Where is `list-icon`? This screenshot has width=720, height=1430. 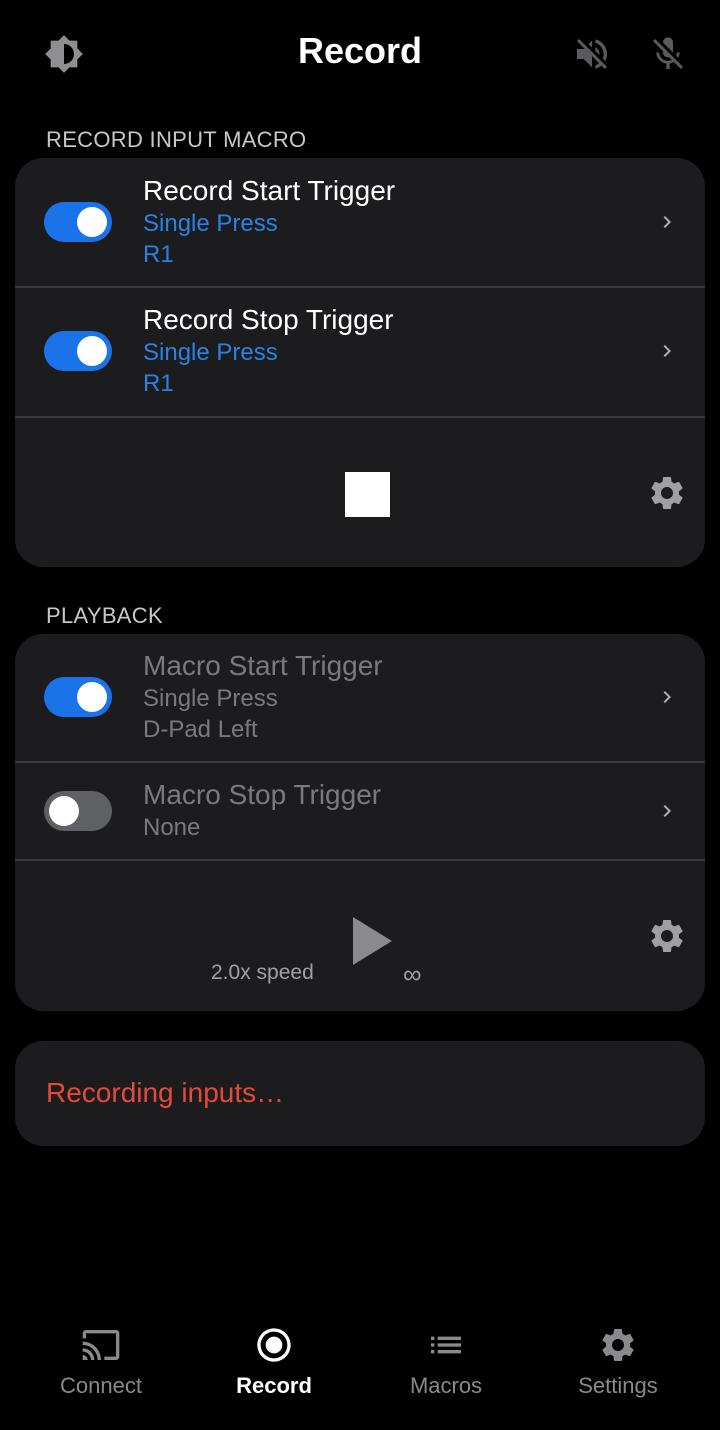
list-icon is located at coordinates (446, 1345).